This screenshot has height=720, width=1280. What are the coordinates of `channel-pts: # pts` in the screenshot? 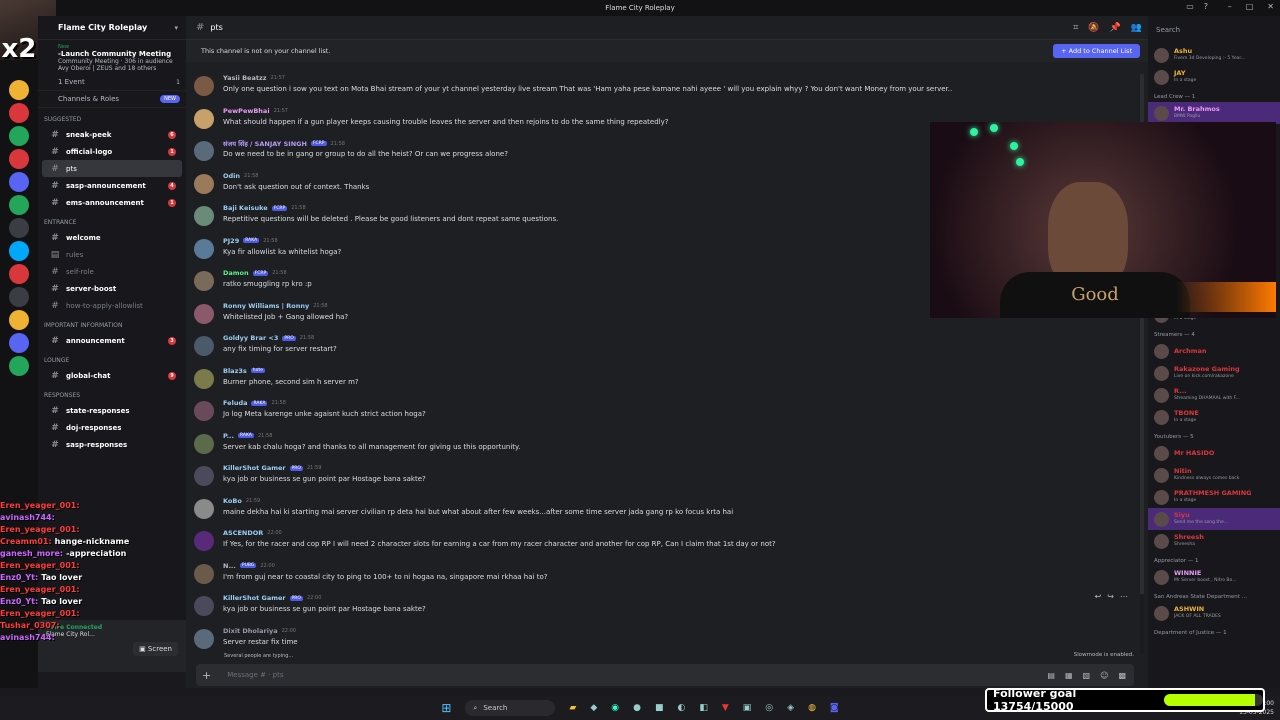 It's located at (112, 168).